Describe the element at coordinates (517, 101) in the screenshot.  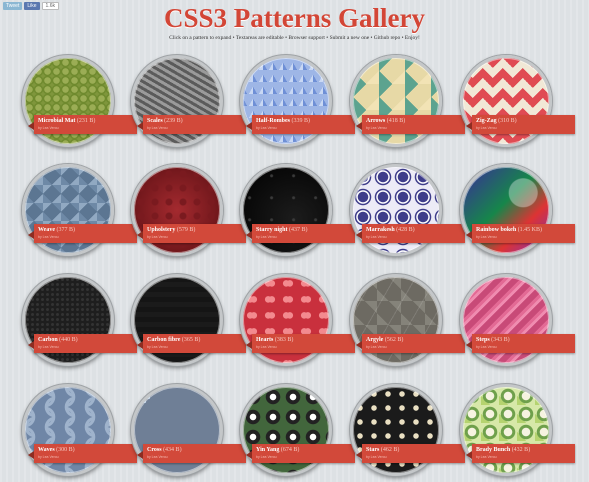
I see `pattern-tile: Zig-Zag (310 B) by Lea Verou` at that location.